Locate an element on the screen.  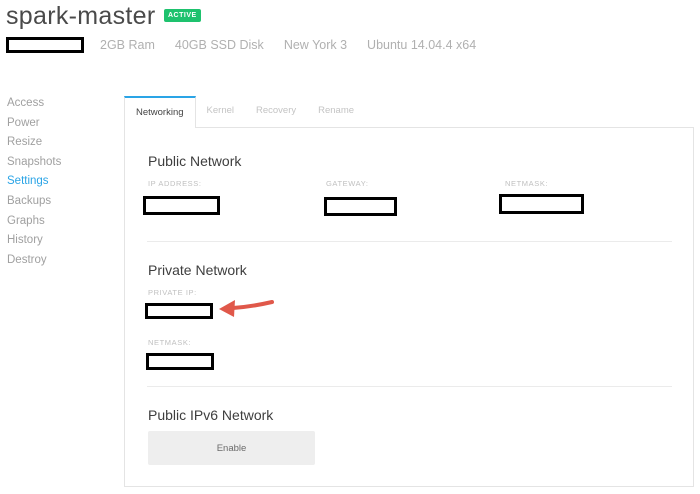
private-network-title: Private Network is located at coordinates (197, 270).